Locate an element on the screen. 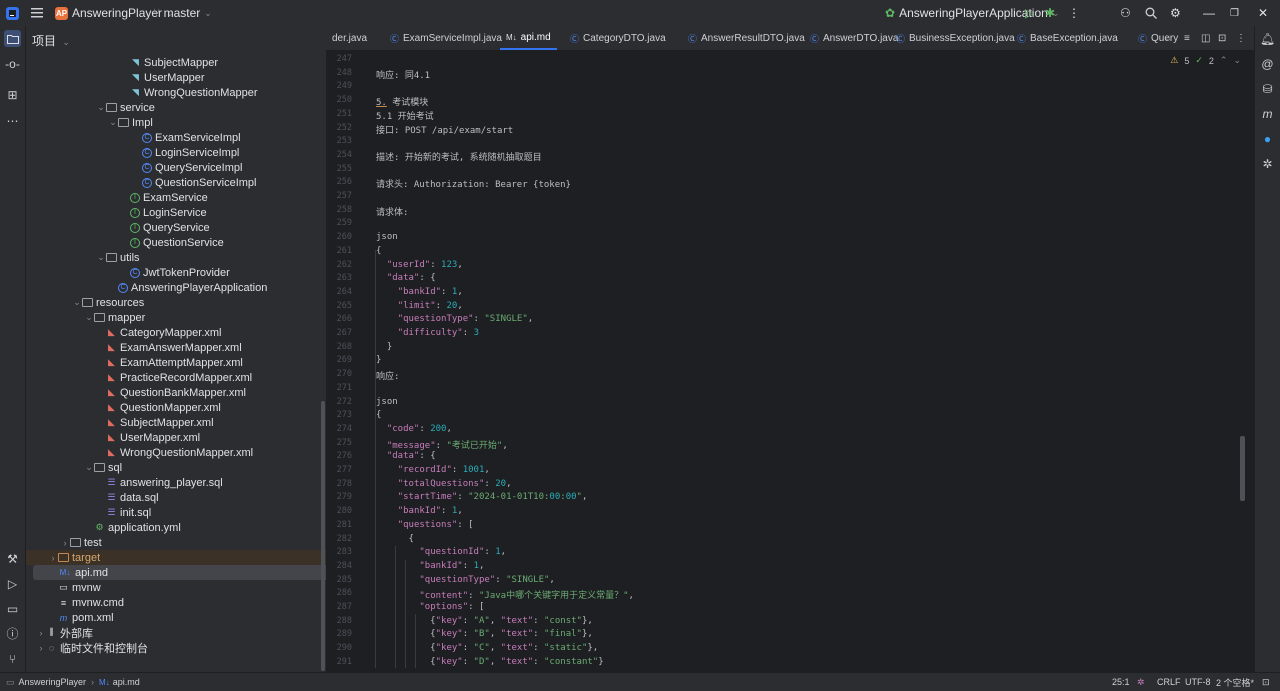  indent-setting: 2 个空格* is located at coordinates (1235, 682).